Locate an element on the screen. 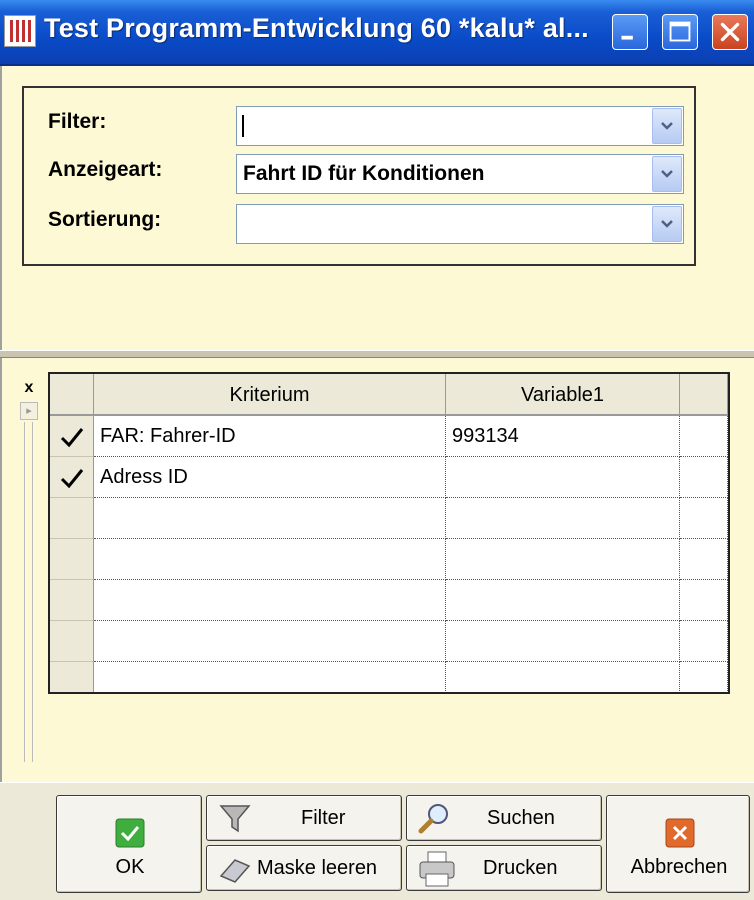 This screenshot has height=900, width=754. display-type-dropdown-button is located at coordinates (667, 174).